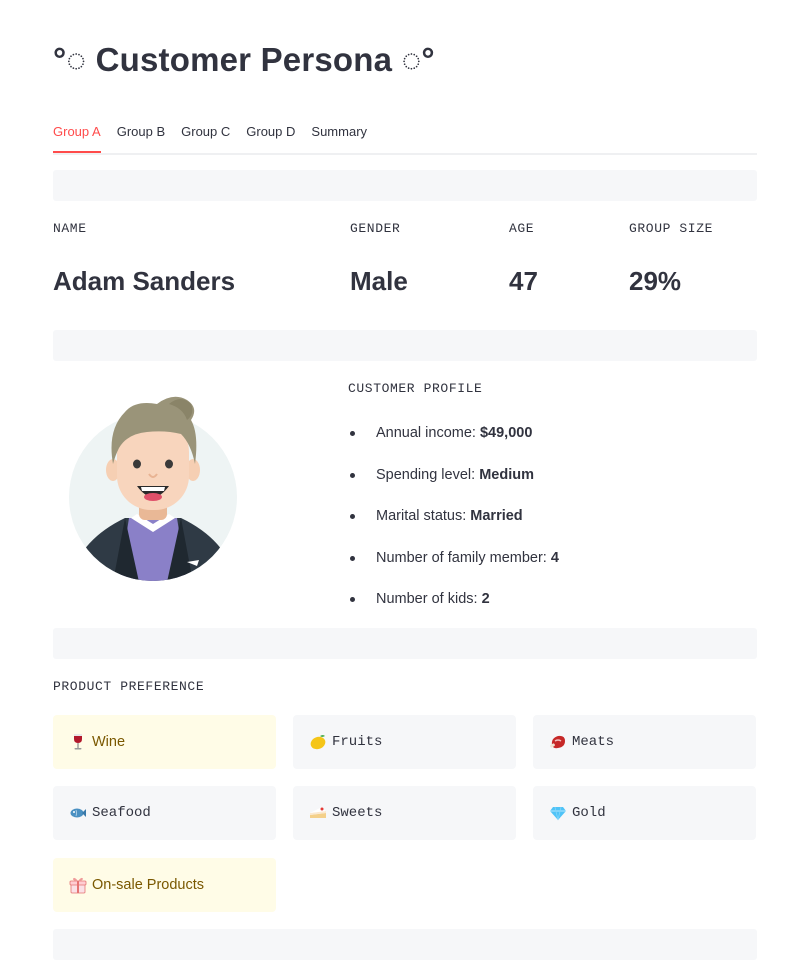 The width and height of the screenshot is (808, 975). Describe the element at coordinates (404, 813) in the screenshot. I see `preference-card-sweets: Sweets` at that location.